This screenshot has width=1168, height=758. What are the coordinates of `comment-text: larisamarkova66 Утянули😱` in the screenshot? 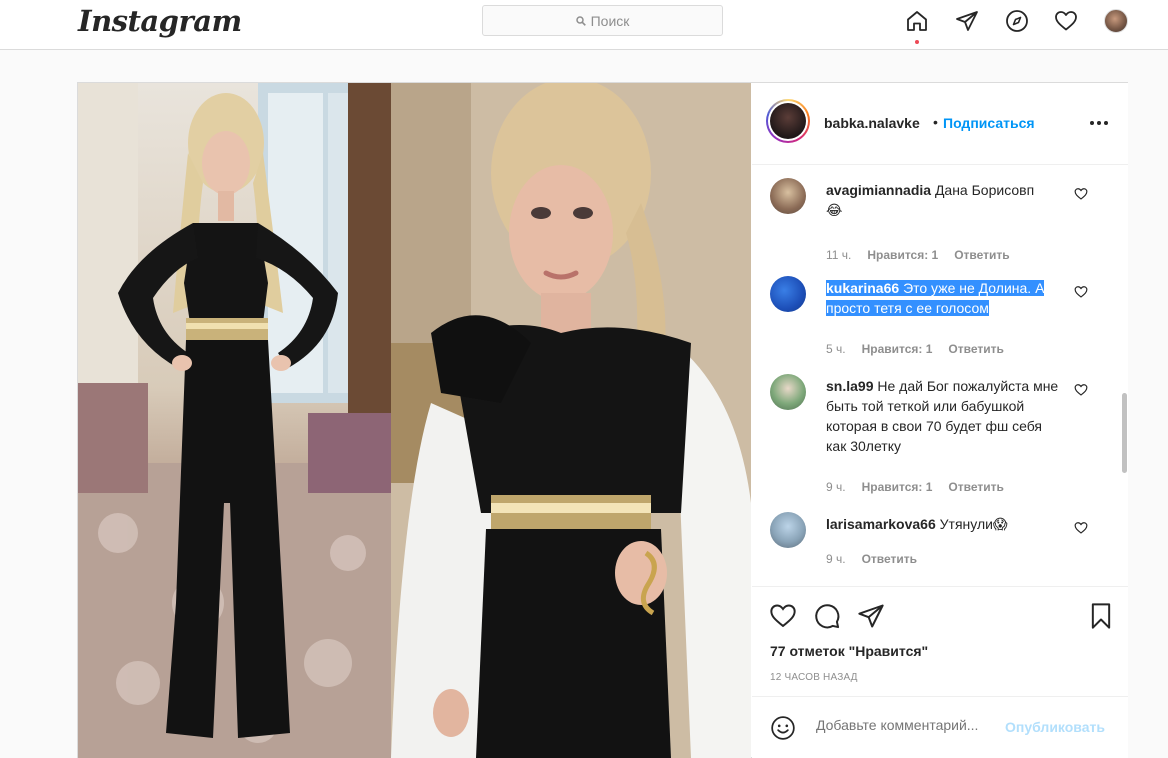 It's located at (946, 524).